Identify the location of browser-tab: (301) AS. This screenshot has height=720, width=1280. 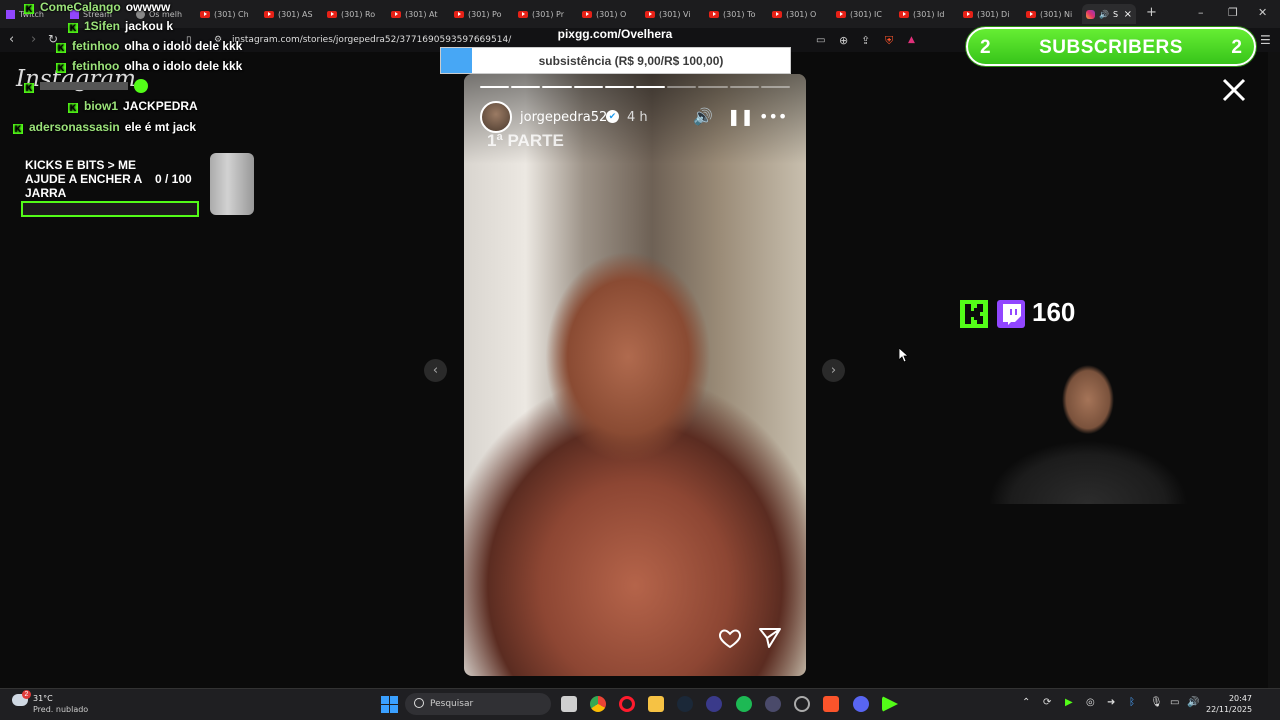
(291, 14).